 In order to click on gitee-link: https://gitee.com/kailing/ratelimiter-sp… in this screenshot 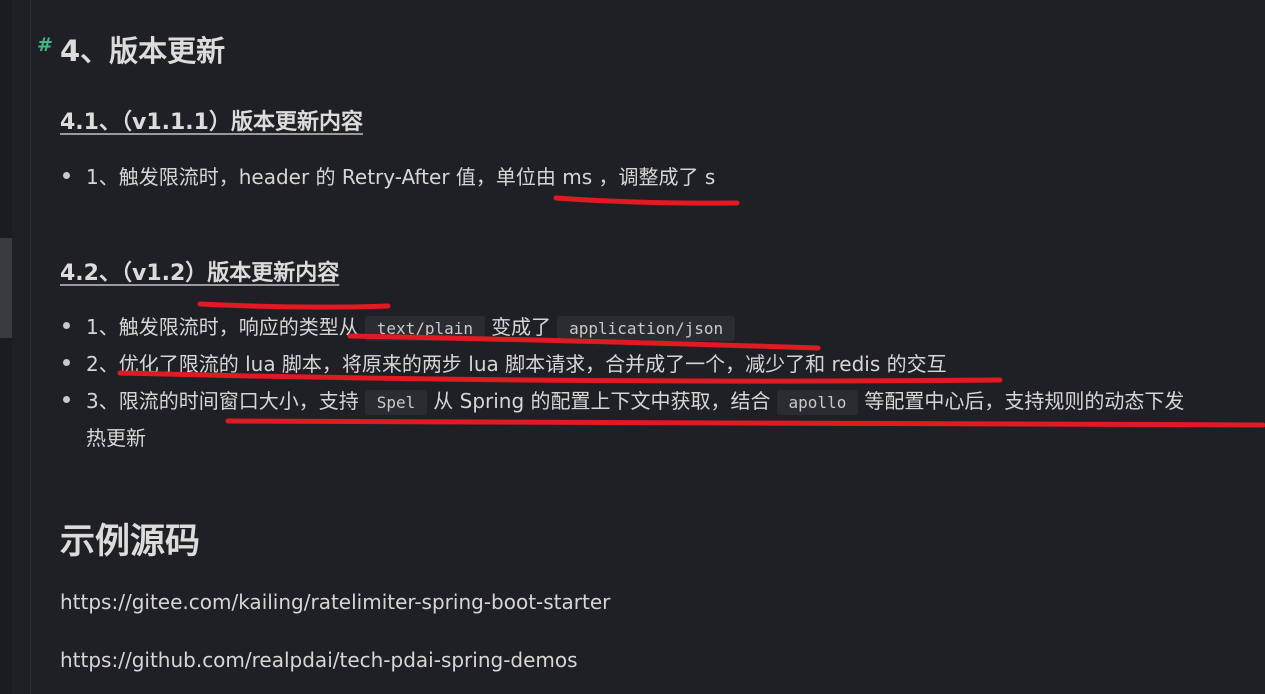, I will do `click(335, 602)`.